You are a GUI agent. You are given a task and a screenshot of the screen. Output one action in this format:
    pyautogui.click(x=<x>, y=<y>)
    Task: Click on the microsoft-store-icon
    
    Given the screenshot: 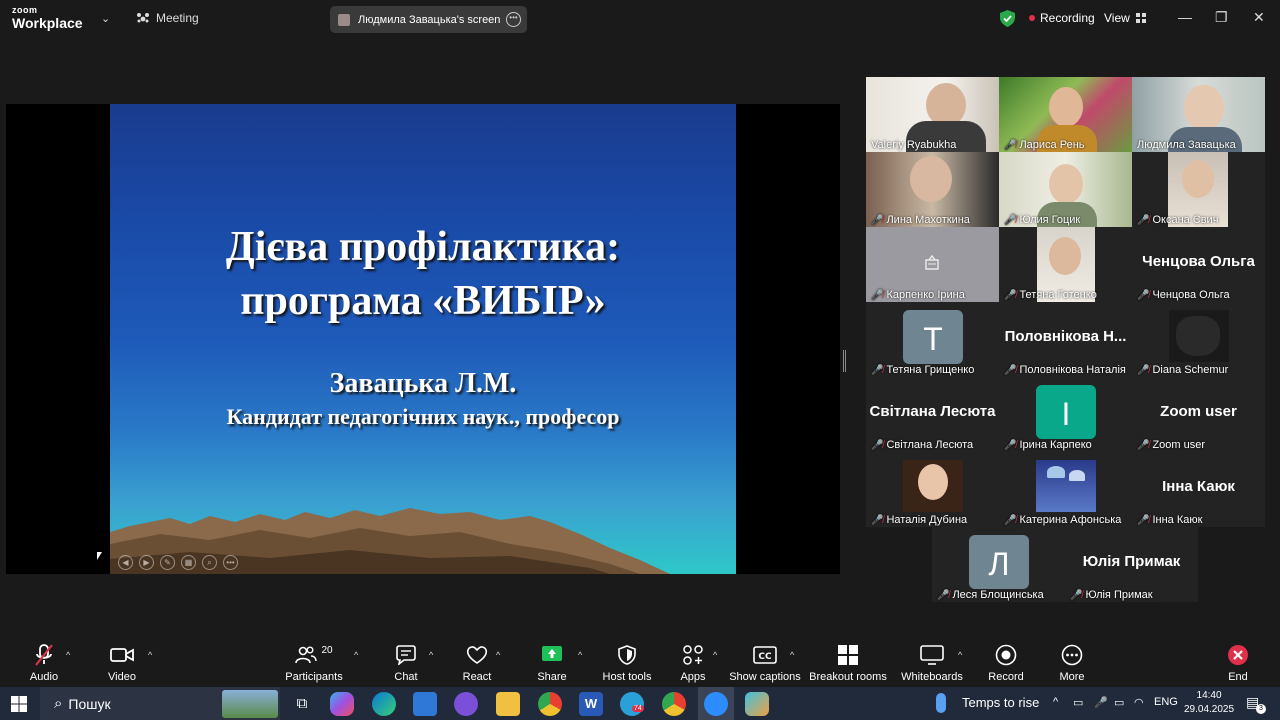 What is the action you would take?
    pyautogui.click(x=425, y=704)
    